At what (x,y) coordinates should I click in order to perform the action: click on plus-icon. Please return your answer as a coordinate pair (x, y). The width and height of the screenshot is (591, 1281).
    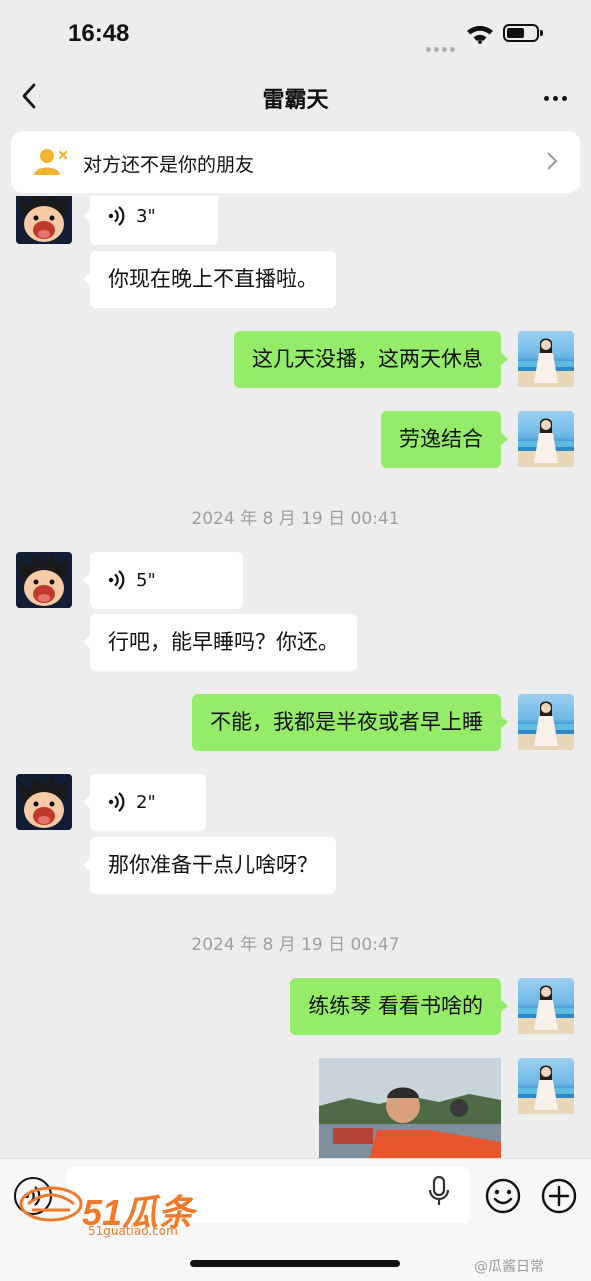
    Looking at the image, I should click on (559, 1196).